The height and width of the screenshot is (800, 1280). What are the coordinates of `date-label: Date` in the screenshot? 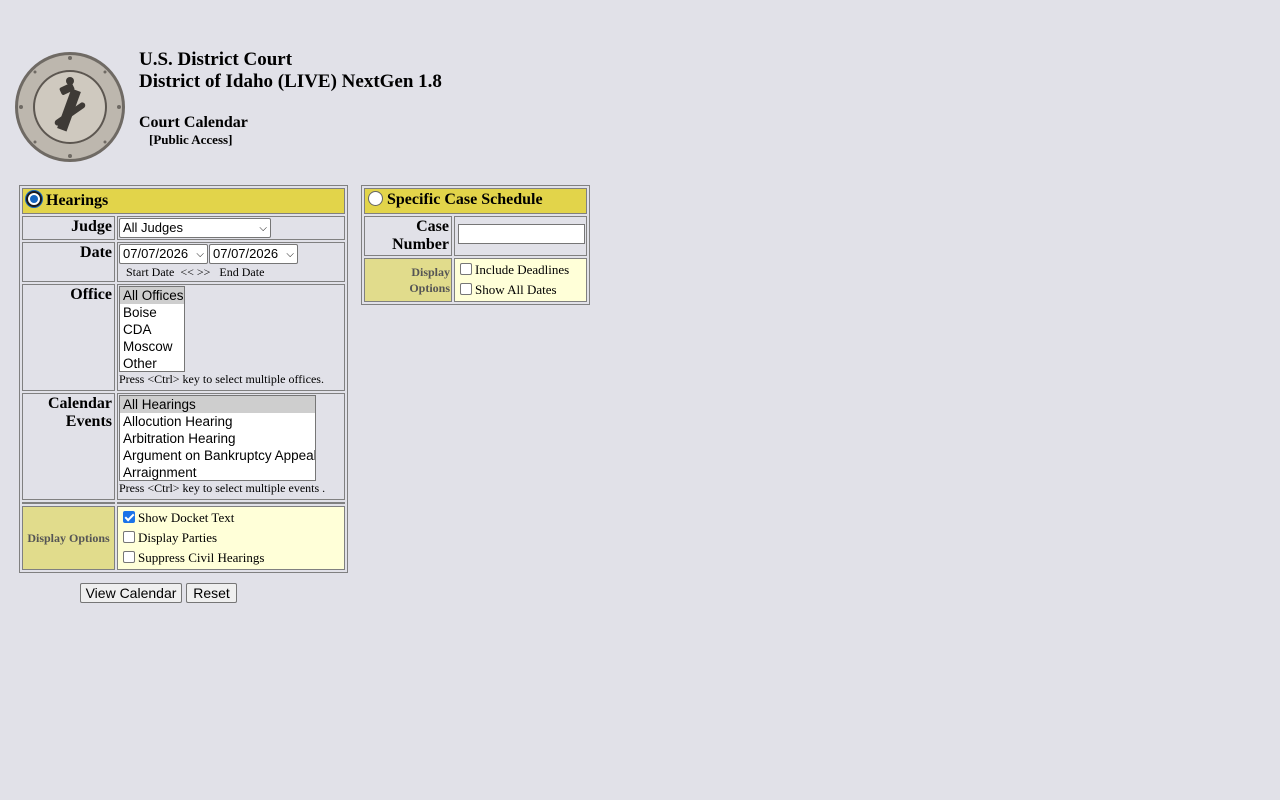 It's located at (68, 262).